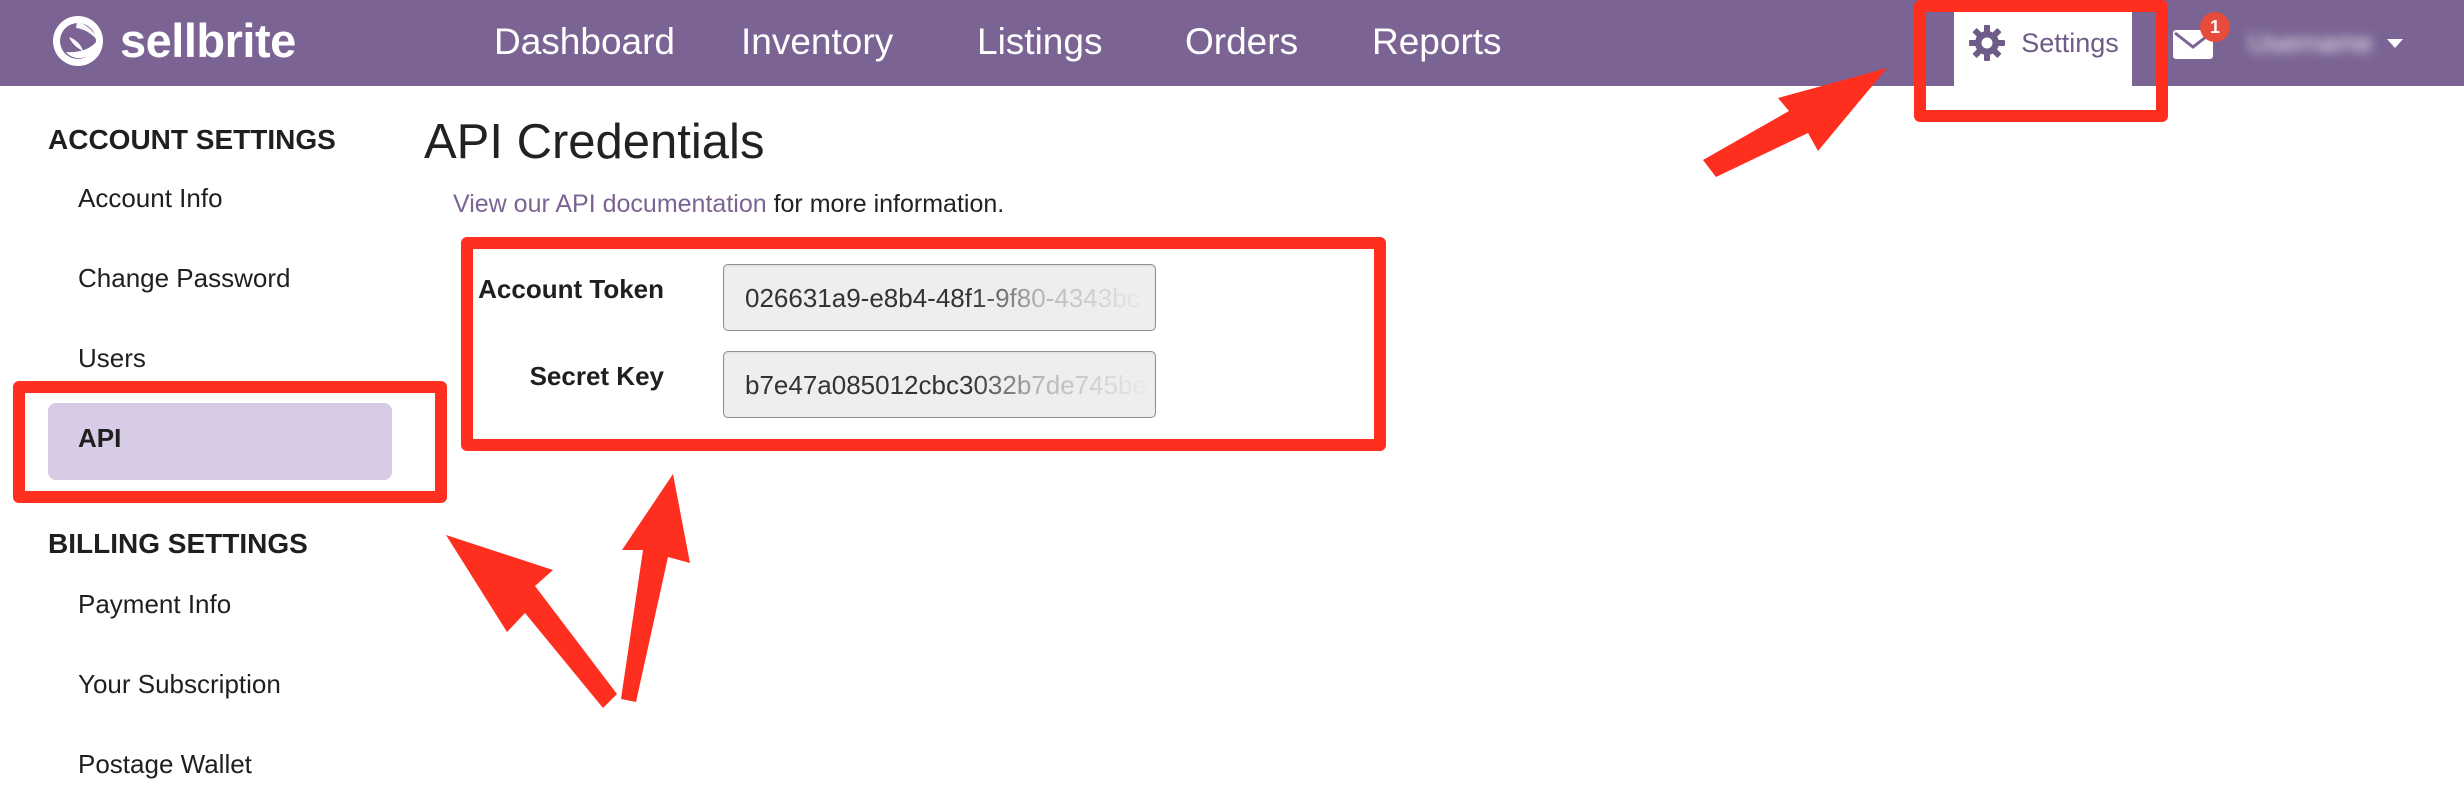 Image resolution: width=2464 pixels, height=797 pixels. What do you see at coordinates (2199, 39) in the screenshot?
I see `messages-button: 1` at bounding box center [2199, 39].